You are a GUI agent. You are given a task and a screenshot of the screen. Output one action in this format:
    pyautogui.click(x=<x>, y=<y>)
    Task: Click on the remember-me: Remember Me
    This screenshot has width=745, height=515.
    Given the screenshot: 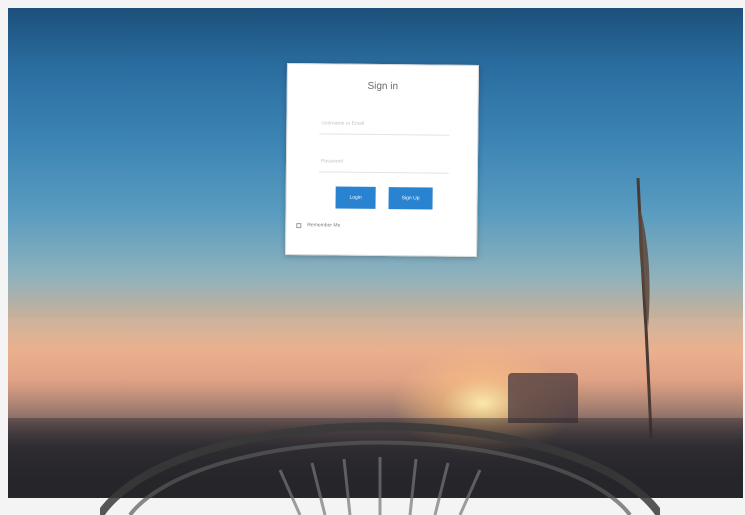 What is the action you would take?
    pyautogui.click(x=318, y=225)
    